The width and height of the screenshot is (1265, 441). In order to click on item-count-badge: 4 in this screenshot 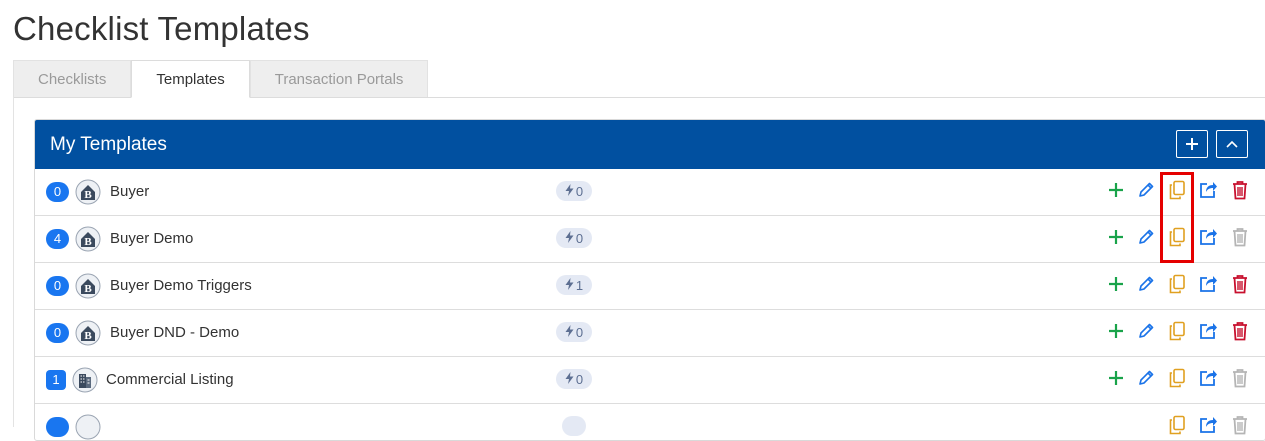, I will do `click(57, 239)`.